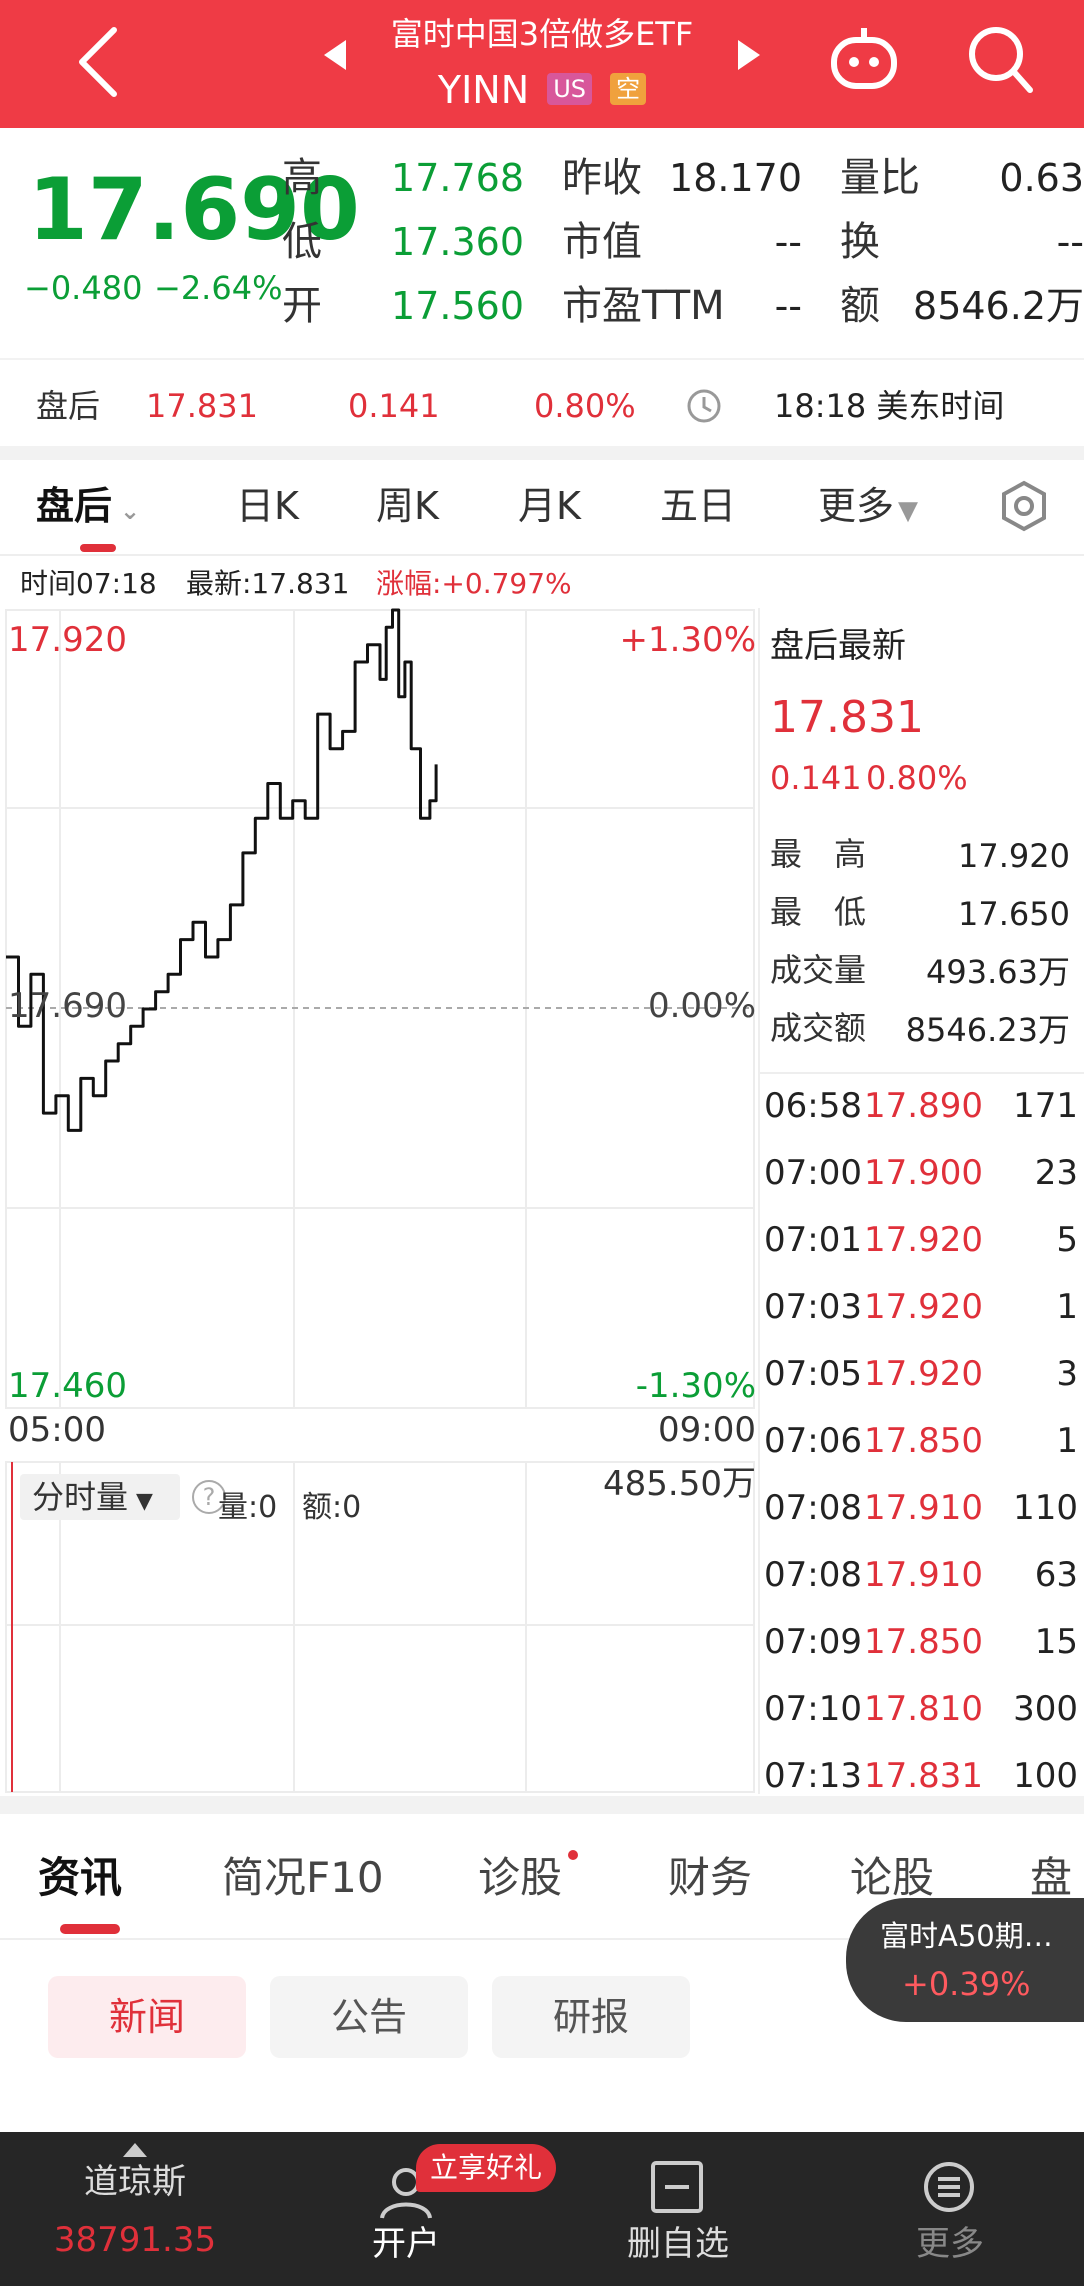 The width and height of the screenshot is (1084, 2286). I want to click on panel-low-value: 17.650, so click(1014, 914).